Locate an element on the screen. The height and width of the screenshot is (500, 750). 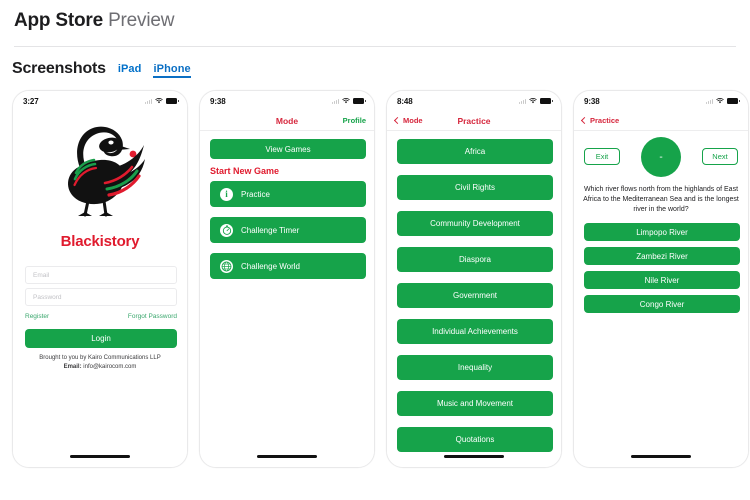
credit-line-2: Email: info@kairocom.com is located at coordinates (100, 367).